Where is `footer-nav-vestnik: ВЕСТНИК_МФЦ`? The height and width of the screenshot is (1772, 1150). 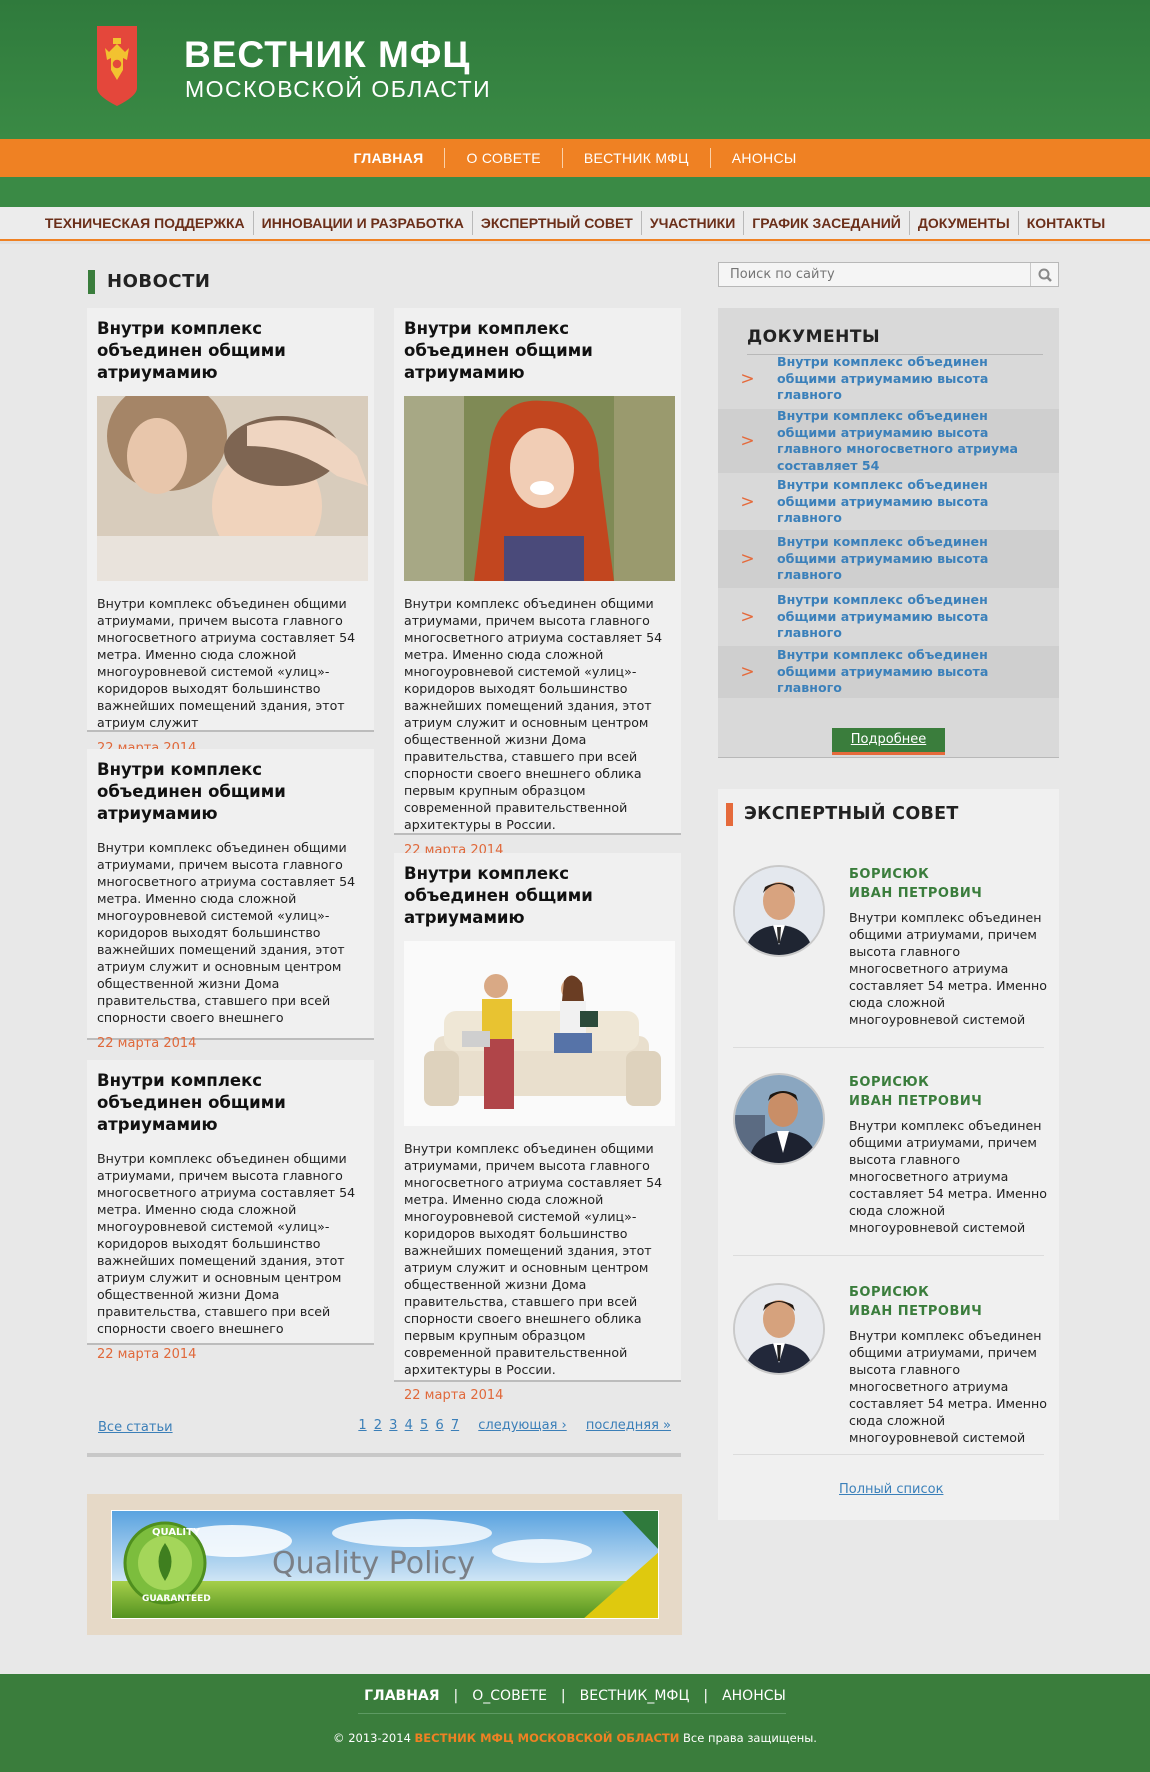 footer-nav-vestnik: ВЕСТНИК_МФЦ is located at coordinates (635, 1696).